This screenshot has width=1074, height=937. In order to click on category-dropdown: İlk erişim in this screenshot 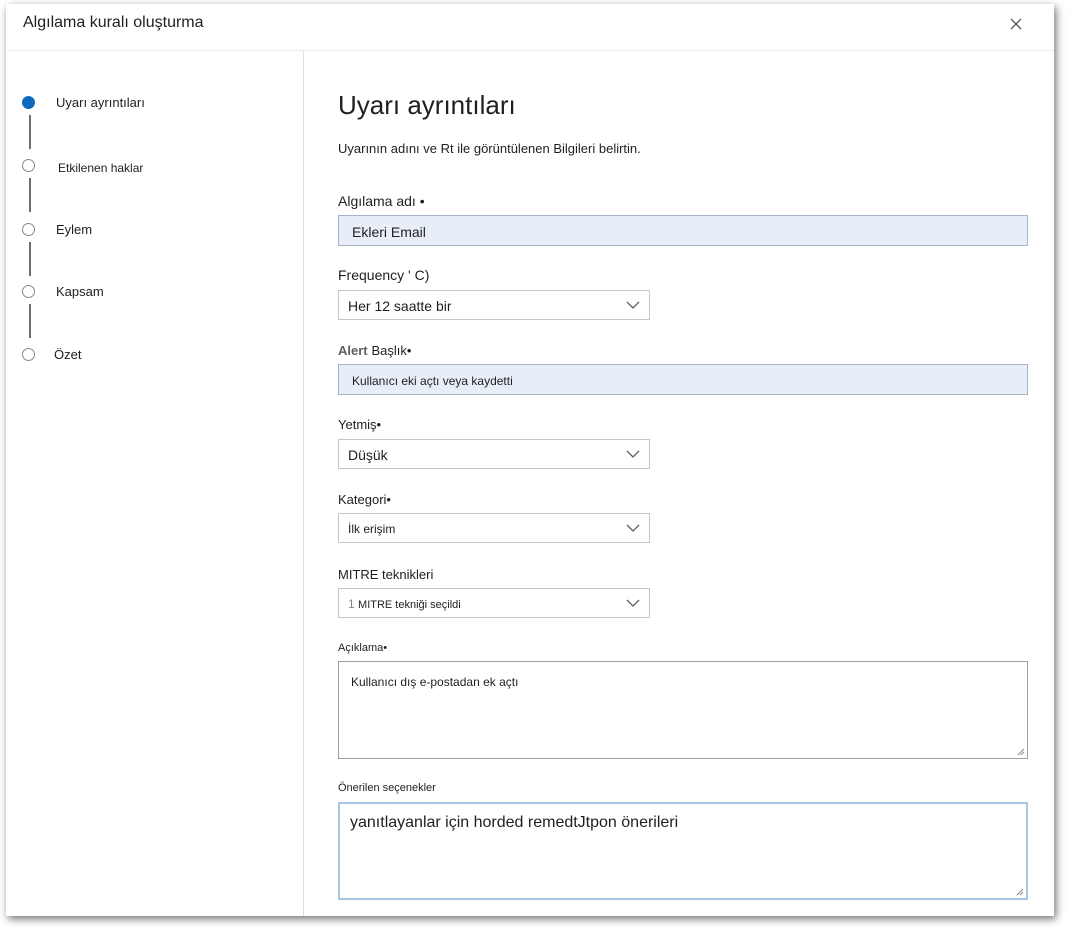, I will do `click(494, 528)`.